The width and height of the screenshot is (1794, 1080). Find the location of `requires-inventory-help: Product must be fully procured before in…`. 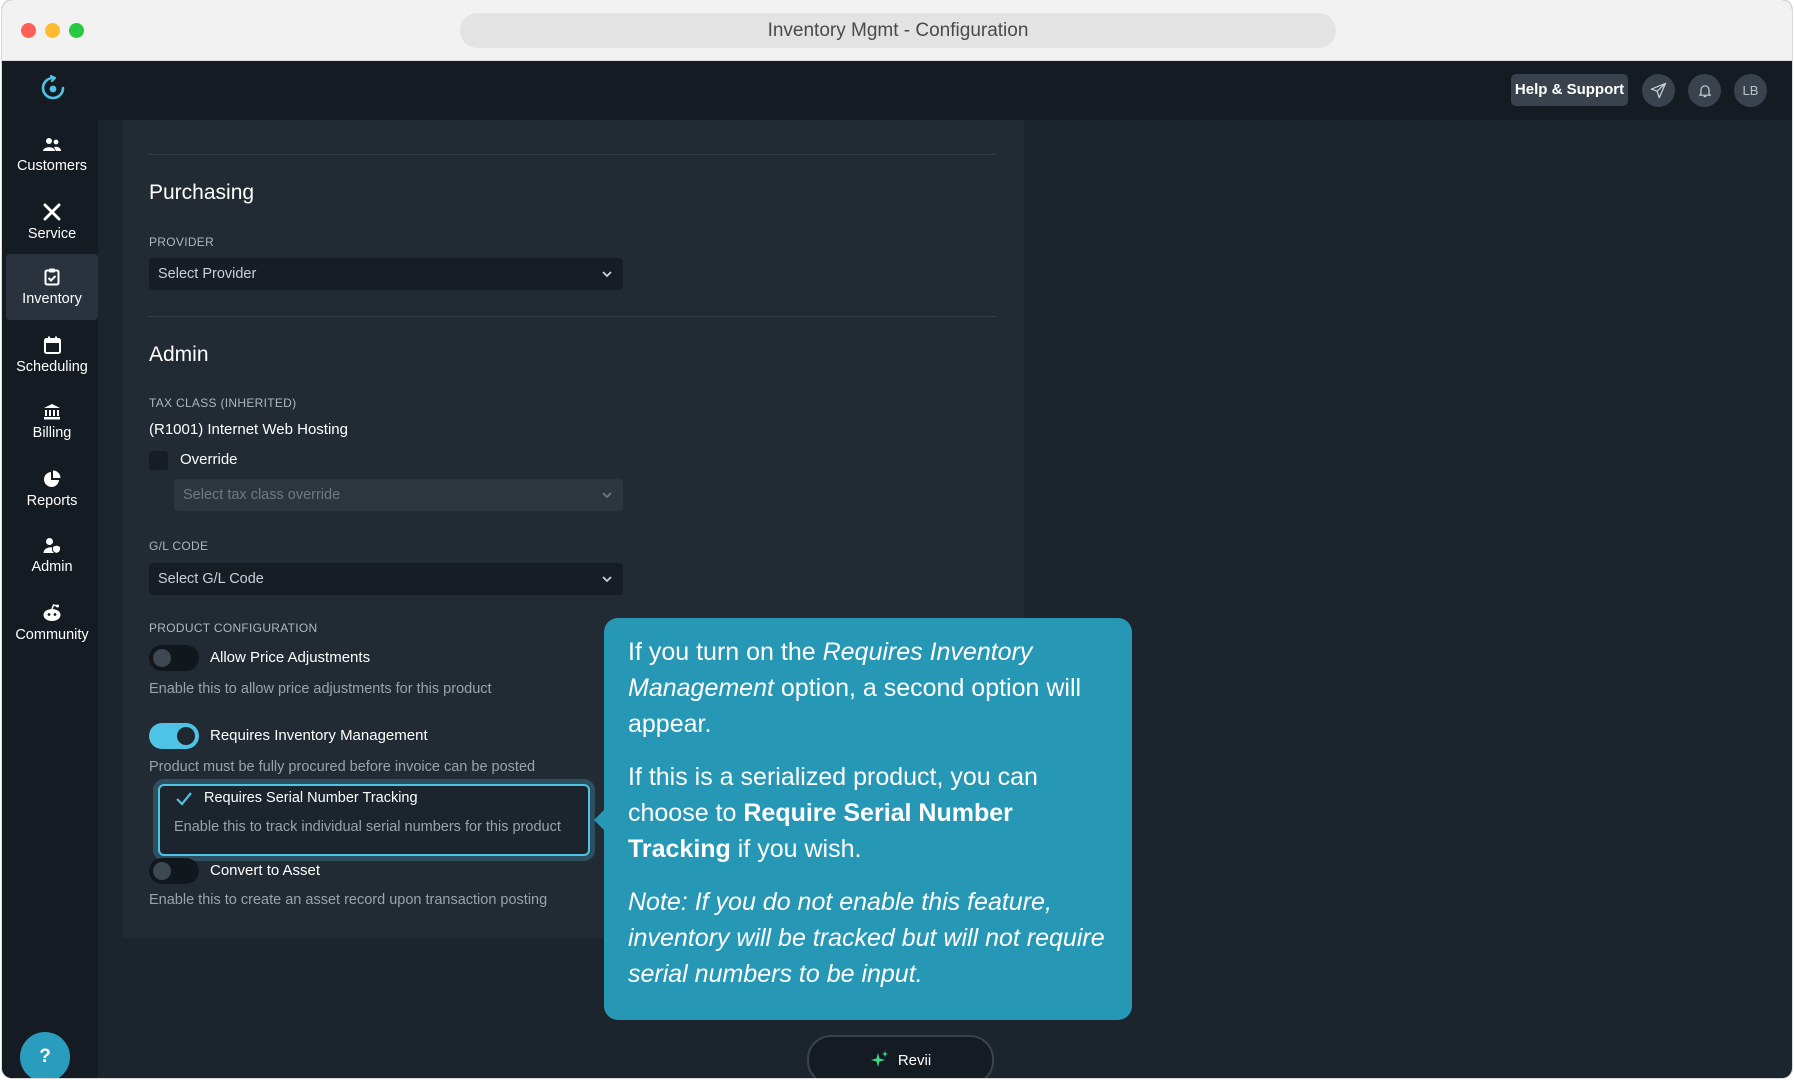

requires-inventory-help: Product must be fully procured before in… is located at coordinates (342, 767).